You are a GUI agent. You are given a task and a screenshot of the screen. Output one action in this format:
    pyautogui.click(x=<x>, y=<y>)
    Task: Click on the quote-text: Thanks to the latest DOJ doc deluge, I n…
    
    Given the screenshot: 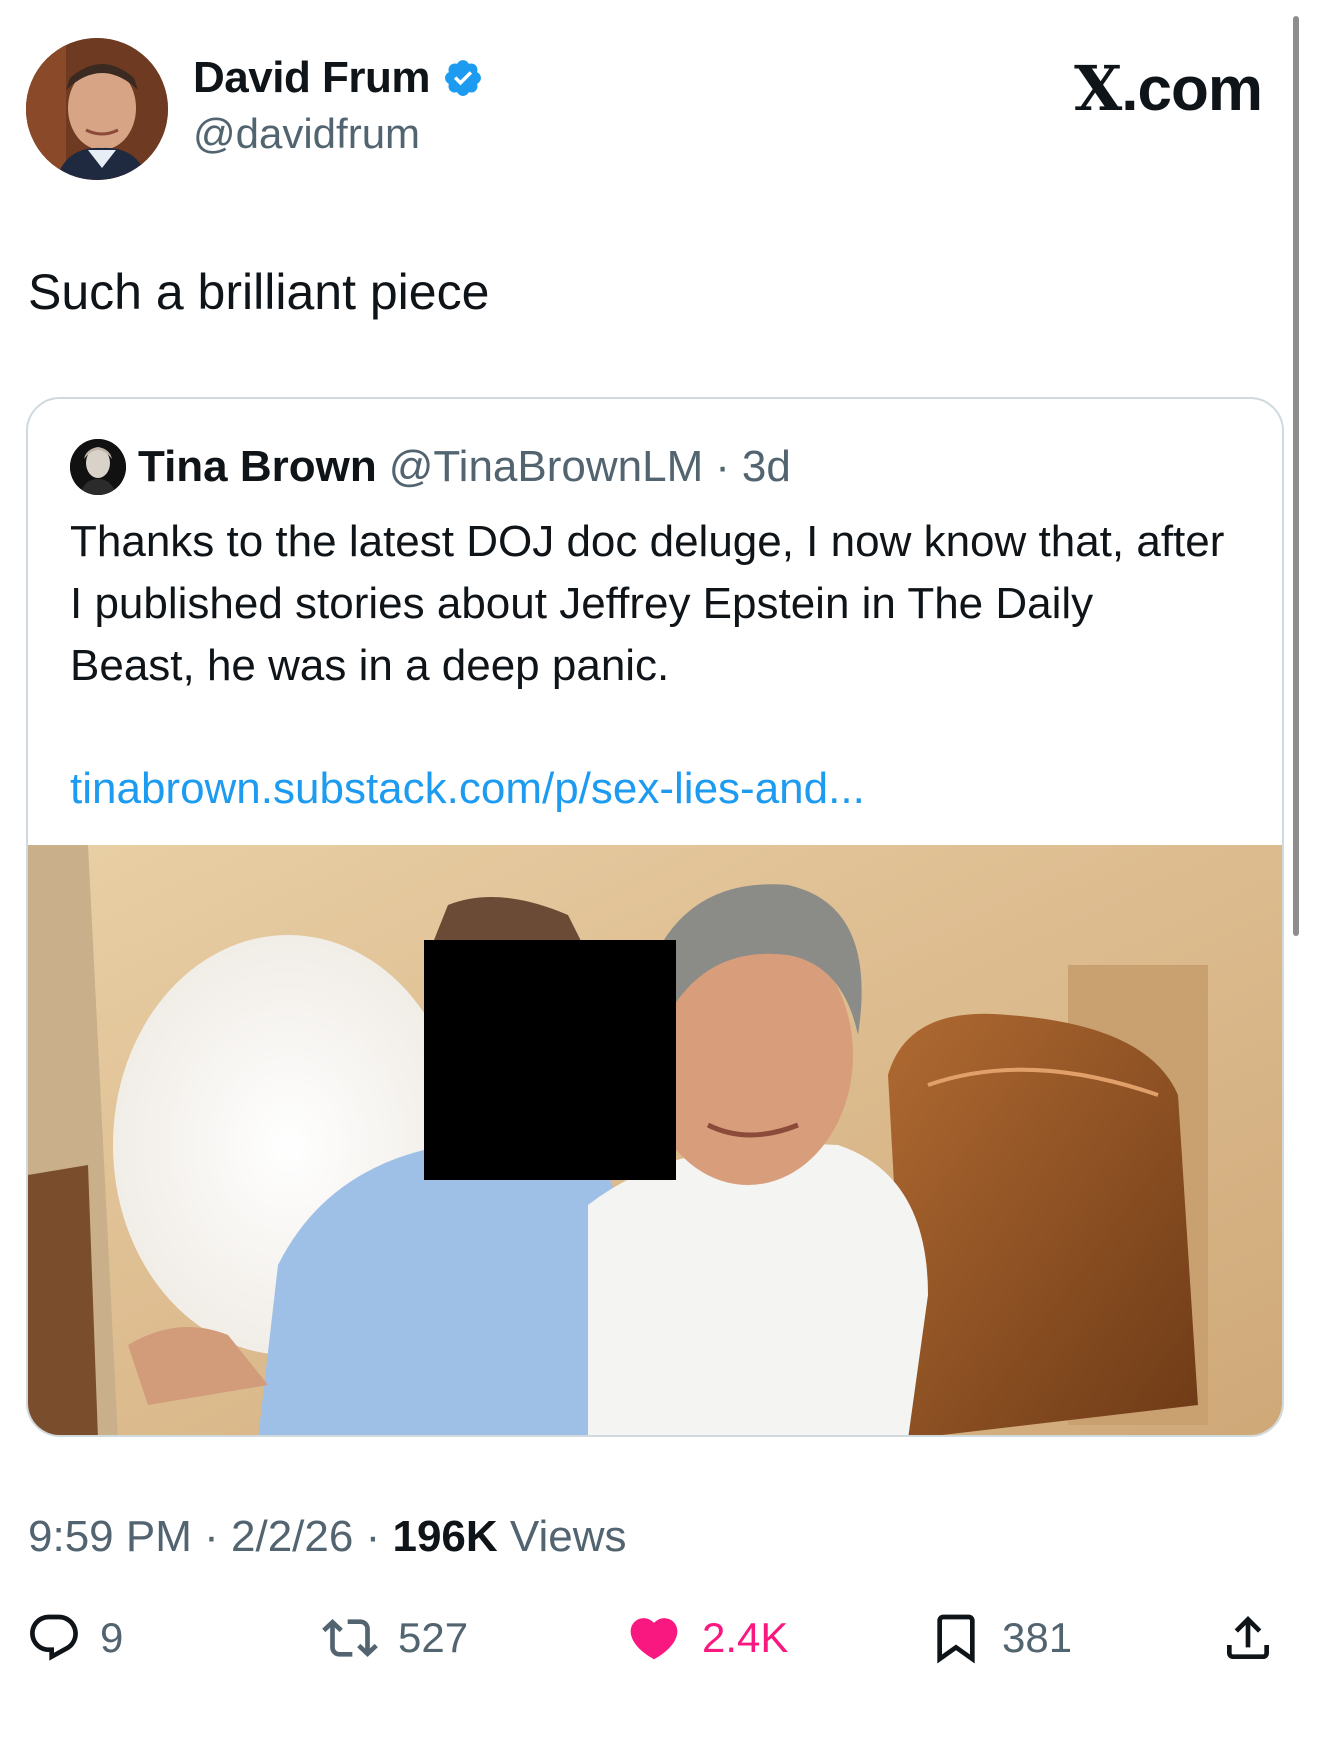 What is the action you would take?
    pyautogui.click(x=647, y=603)
    